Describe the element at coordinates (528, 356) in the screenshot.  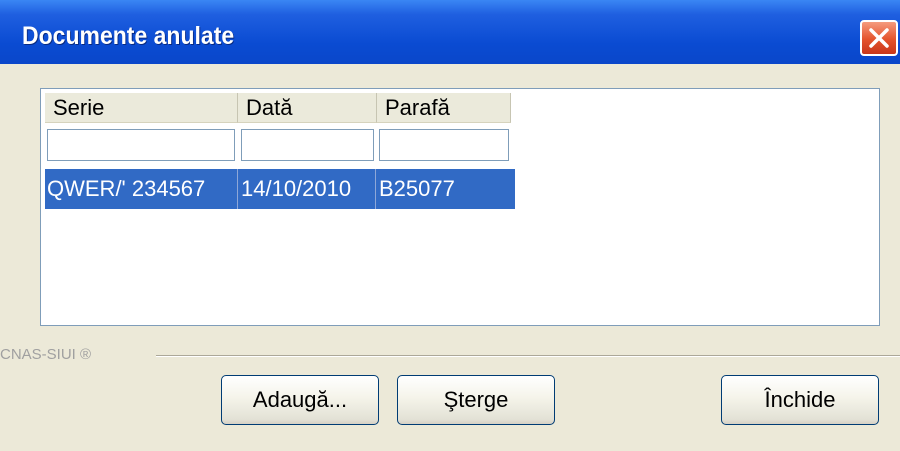
I see `separator-line` at that location.